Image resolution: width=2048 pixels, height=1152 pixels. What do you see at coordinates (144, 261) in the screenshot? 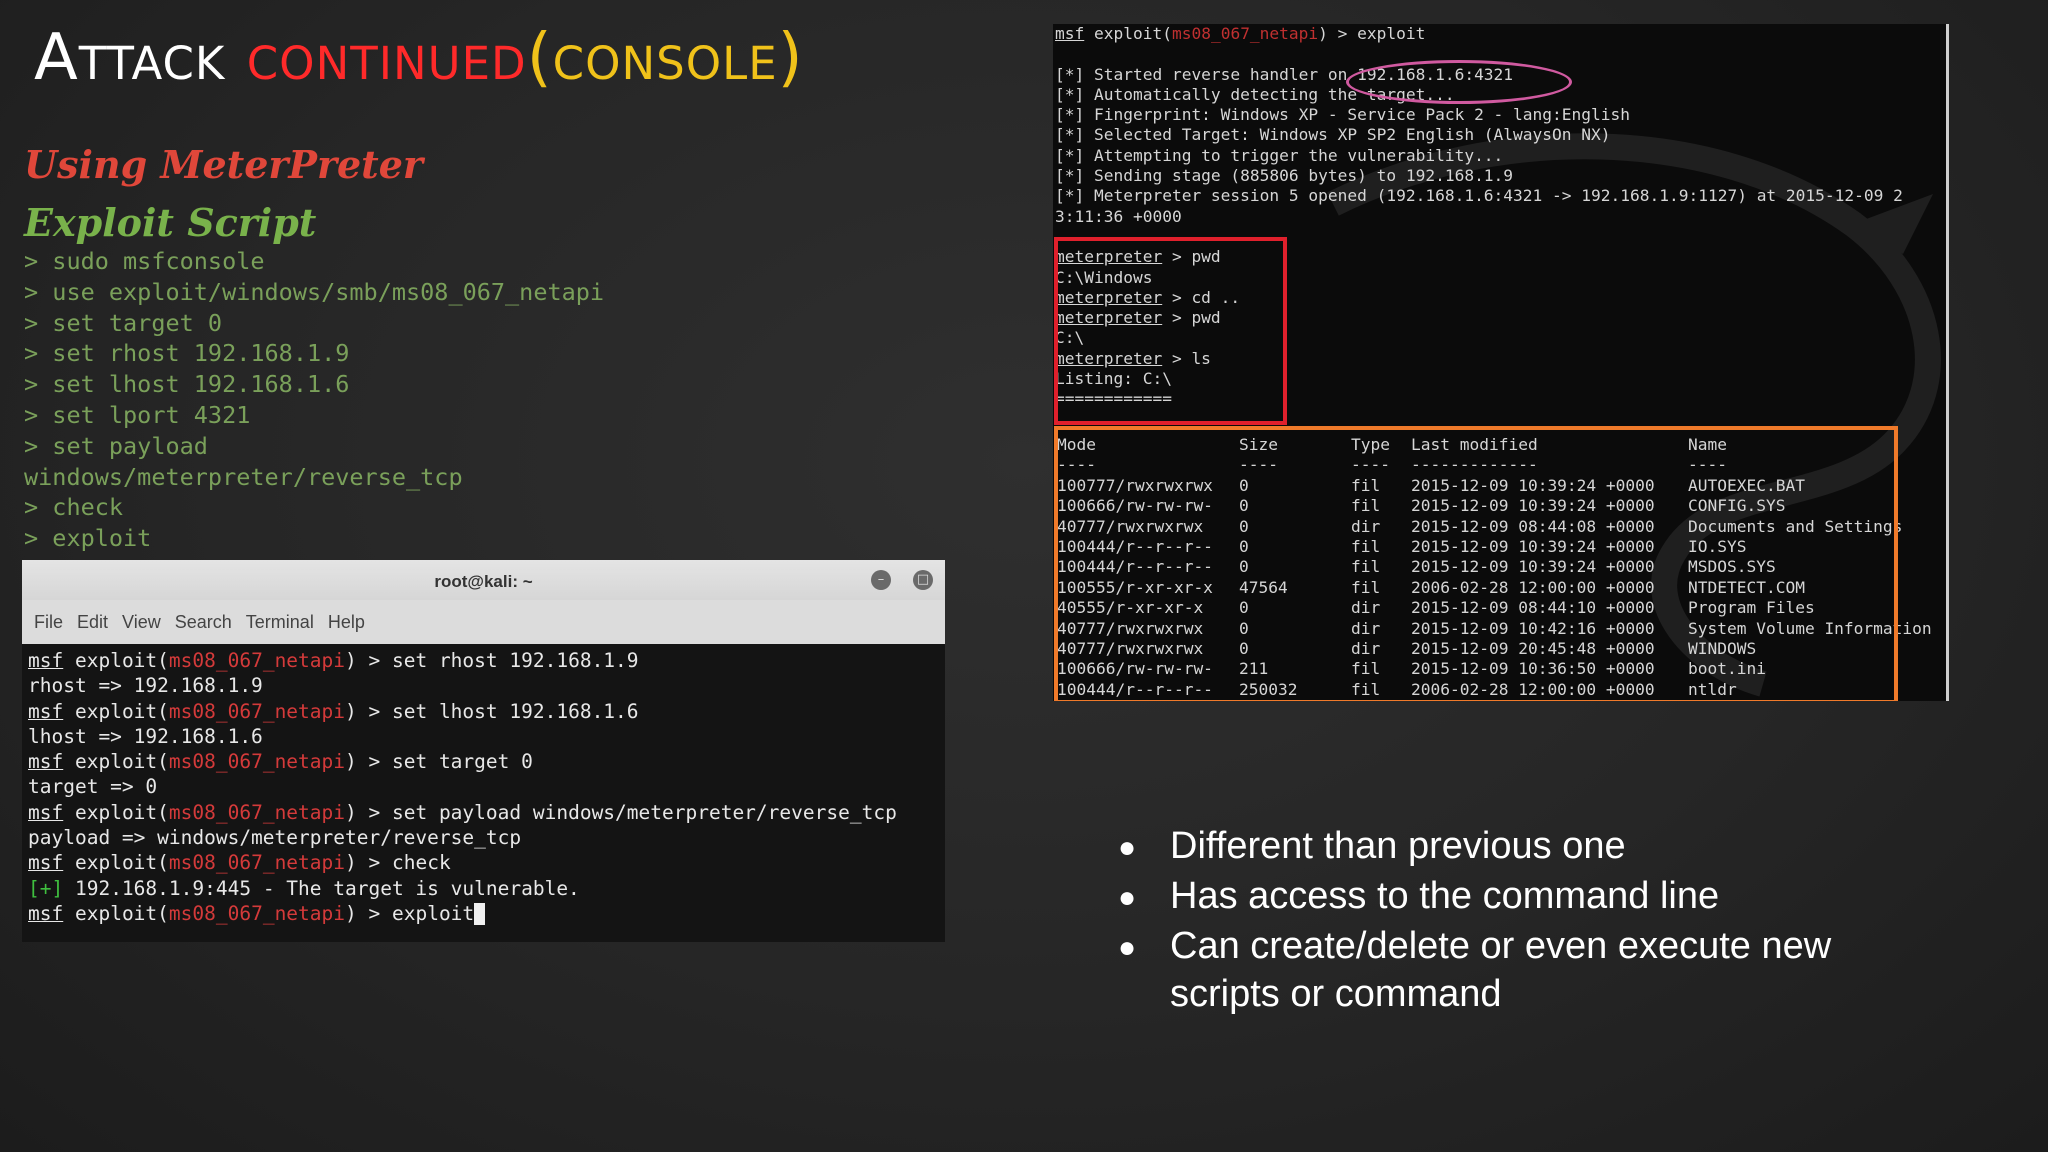
I see `command-line: > sudo msfconsole` at bounding box center [144, 261].